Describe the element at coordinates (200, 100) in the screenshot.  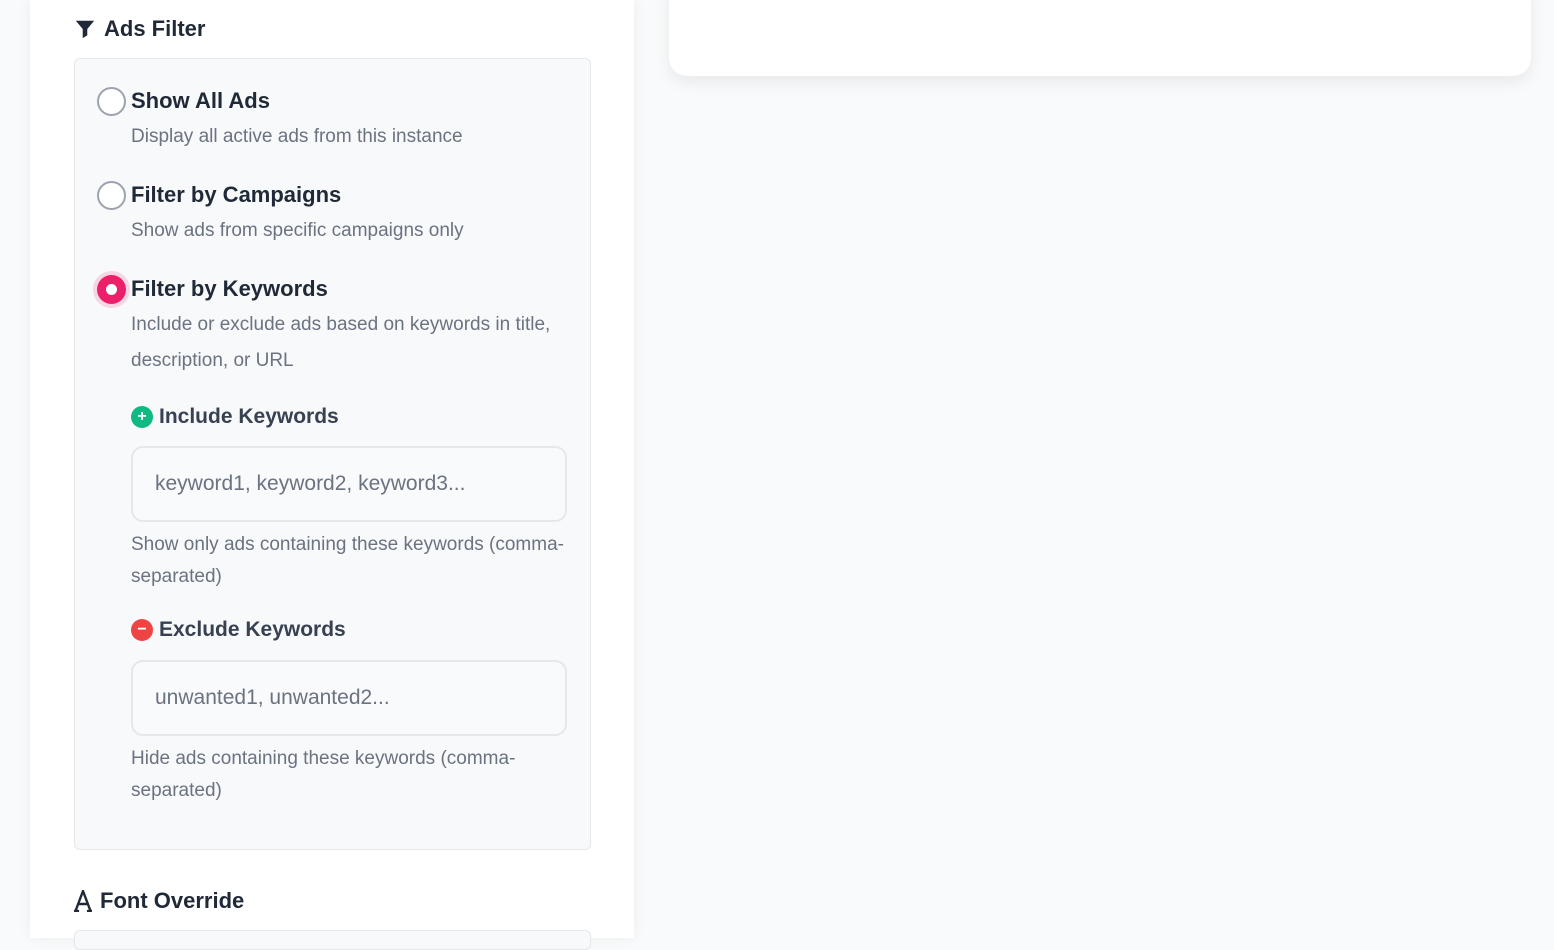
I see `option-label: Show All Ads` at that location.